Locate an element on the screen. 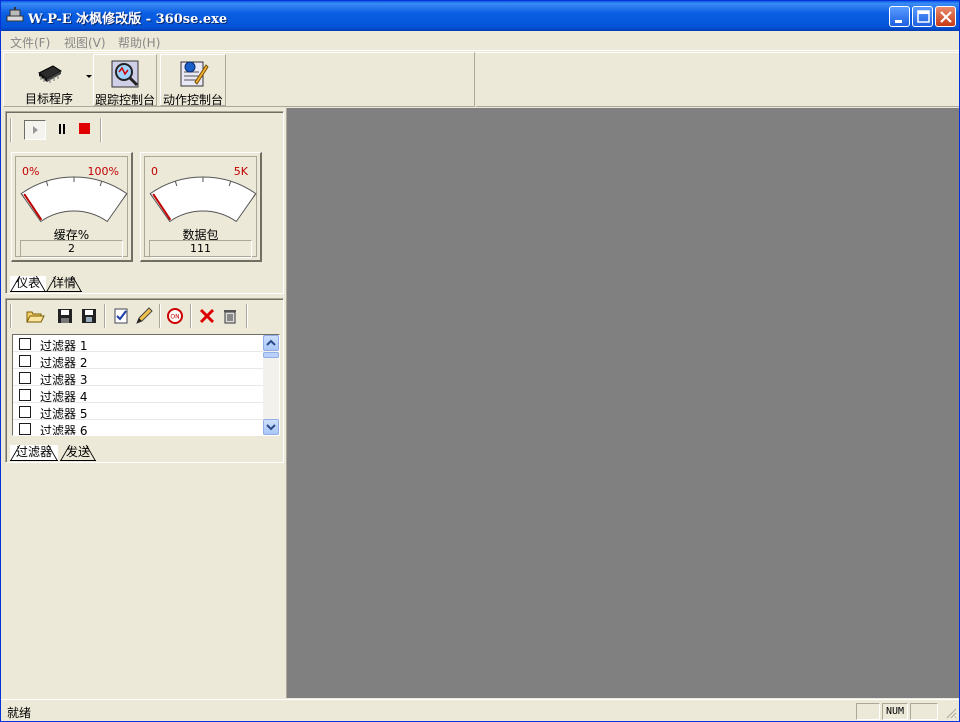 Image resolution: width=960 pixels, height=722 pixels. minimize-button is located at coordinates (899, 16).